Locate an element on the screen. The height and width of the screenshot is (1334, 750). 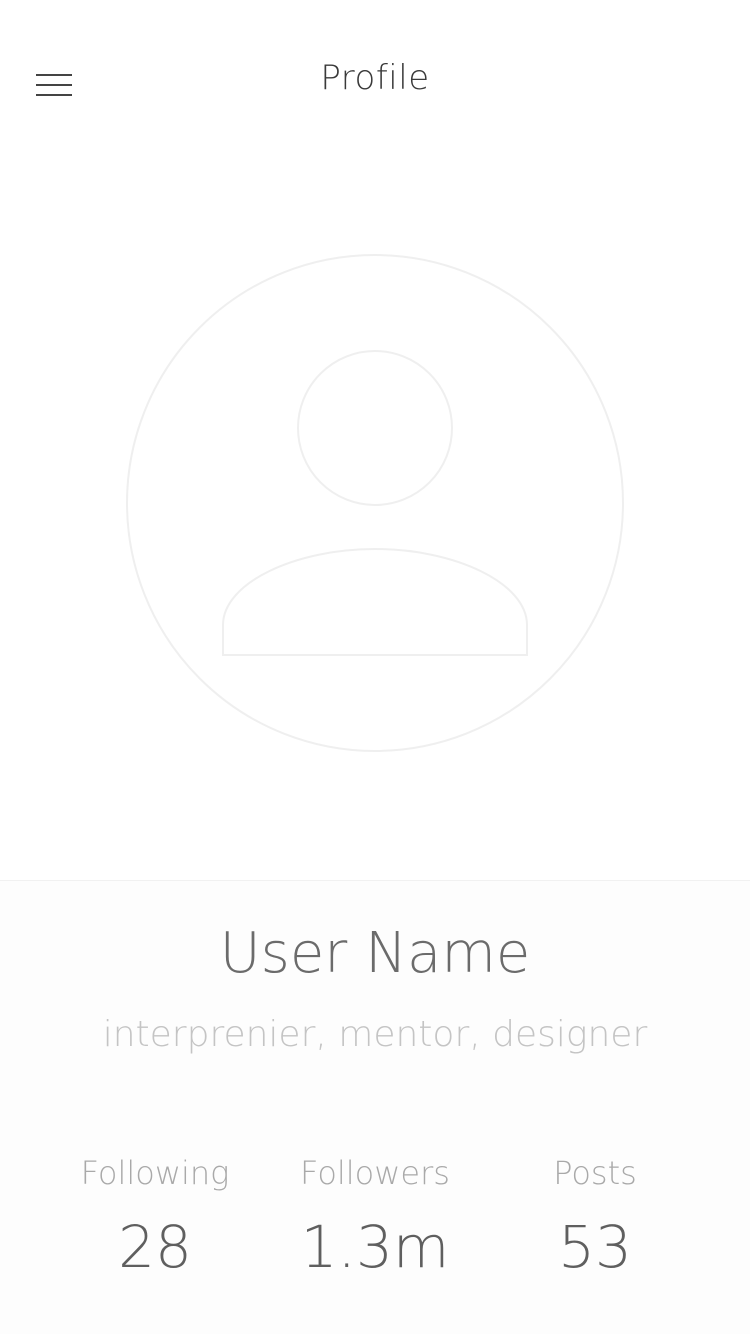
stat-label: Following is located at coordinates (155, 1173).